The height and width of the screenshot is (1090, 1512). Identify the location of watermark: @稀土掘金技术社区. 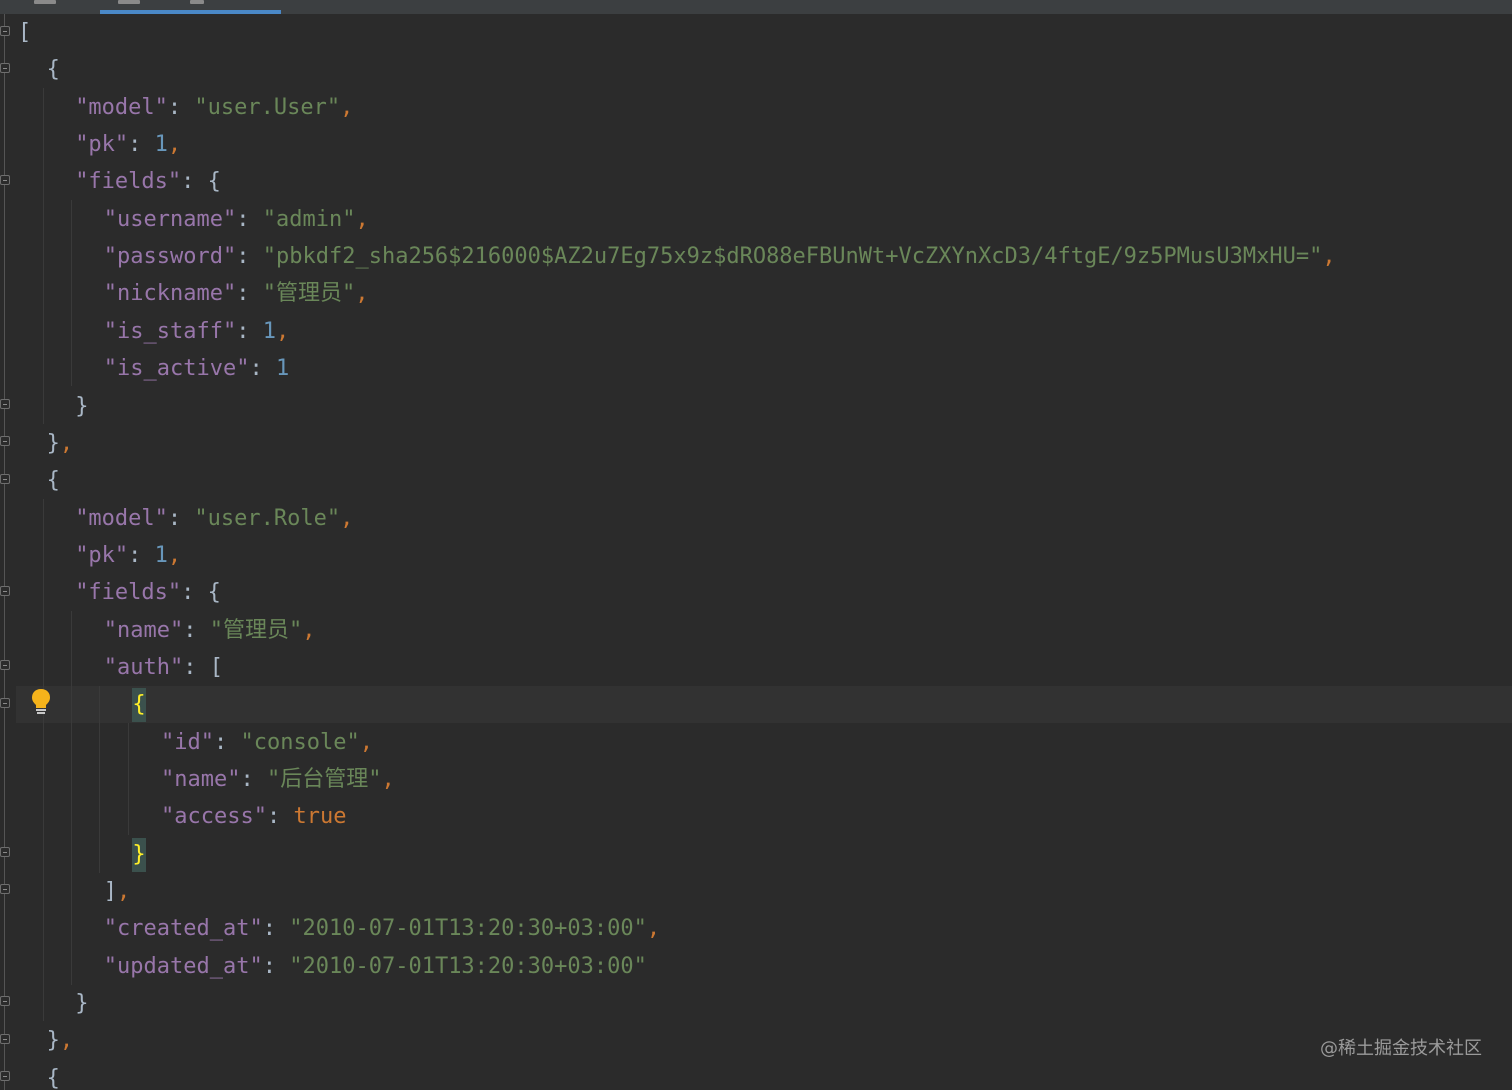
(1401, 1048).